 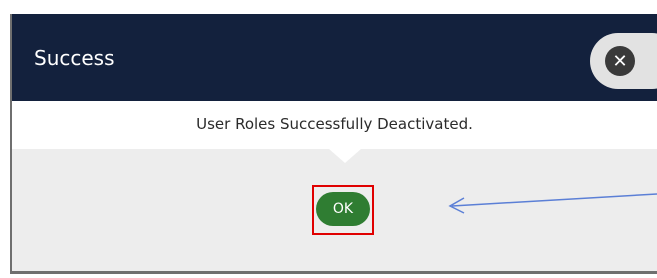 I want to click on annotation-arrow, so click(x=552, y=203).